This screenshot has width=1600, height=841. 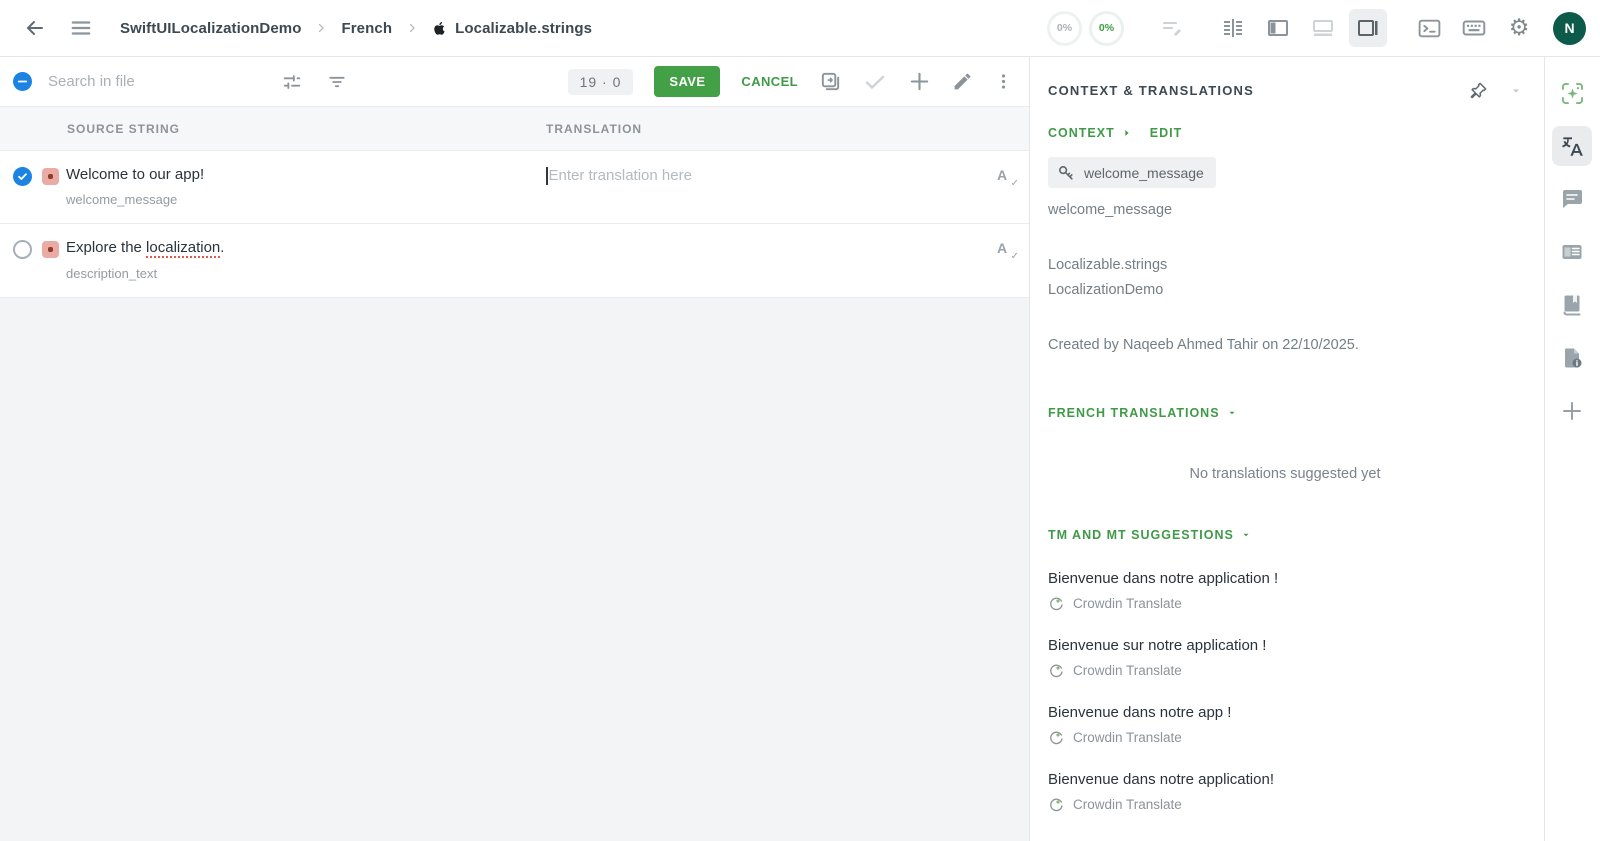 What do you see at coordinates (1285, 779) in the screenshot?
I see `suggestion-text: Bienvenue dans notre application!` at bounding box center [1285, 779].